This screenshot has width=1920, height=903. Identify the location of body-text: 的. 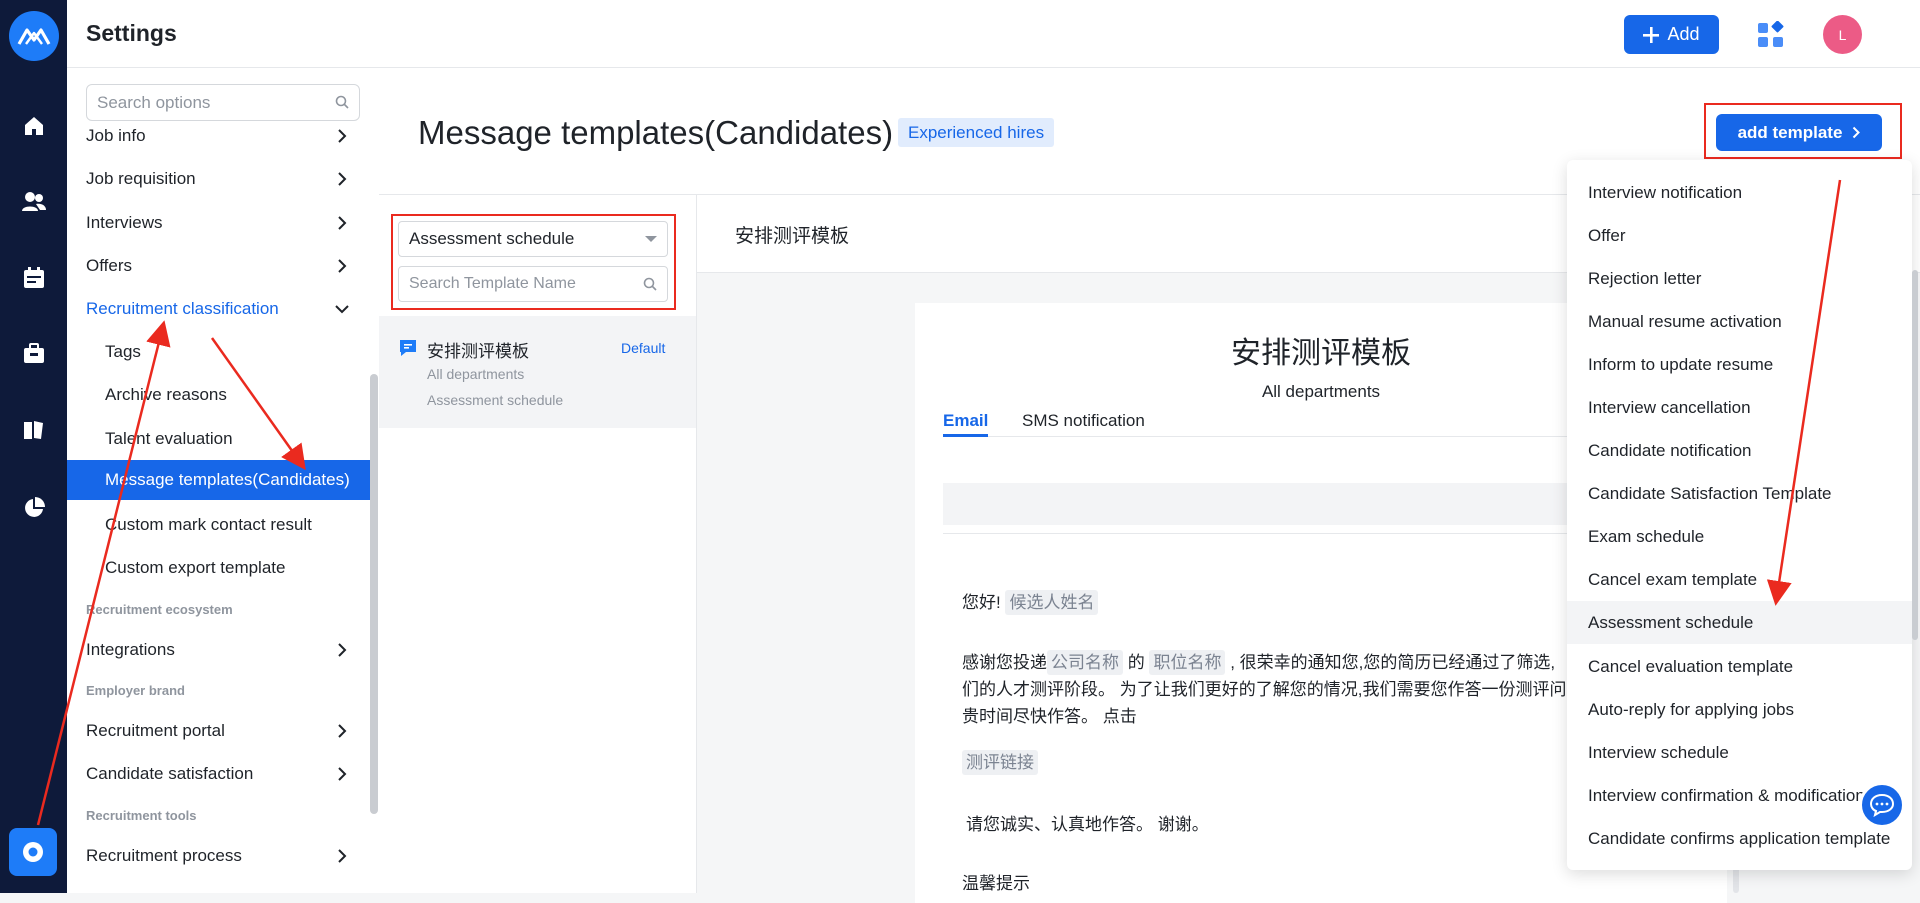
(1136, 662).